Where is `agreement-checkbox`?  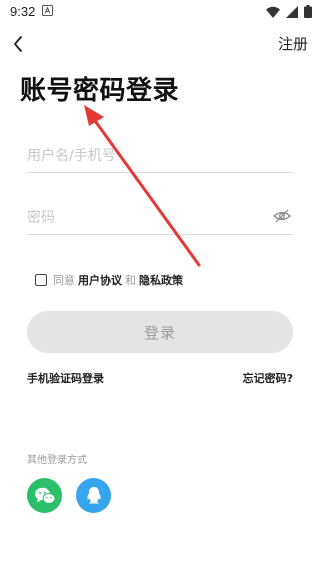
agreement-checkbox is located at coordinates (41, 280).